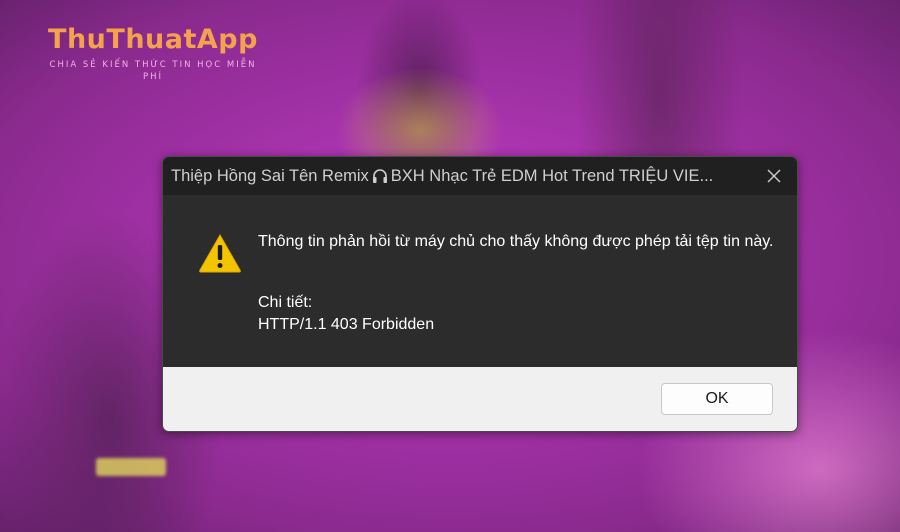  Describe the element at coordinates (153, 39) in the screenshot. I see `watermark-logo: ThuThuatApp` at that location.